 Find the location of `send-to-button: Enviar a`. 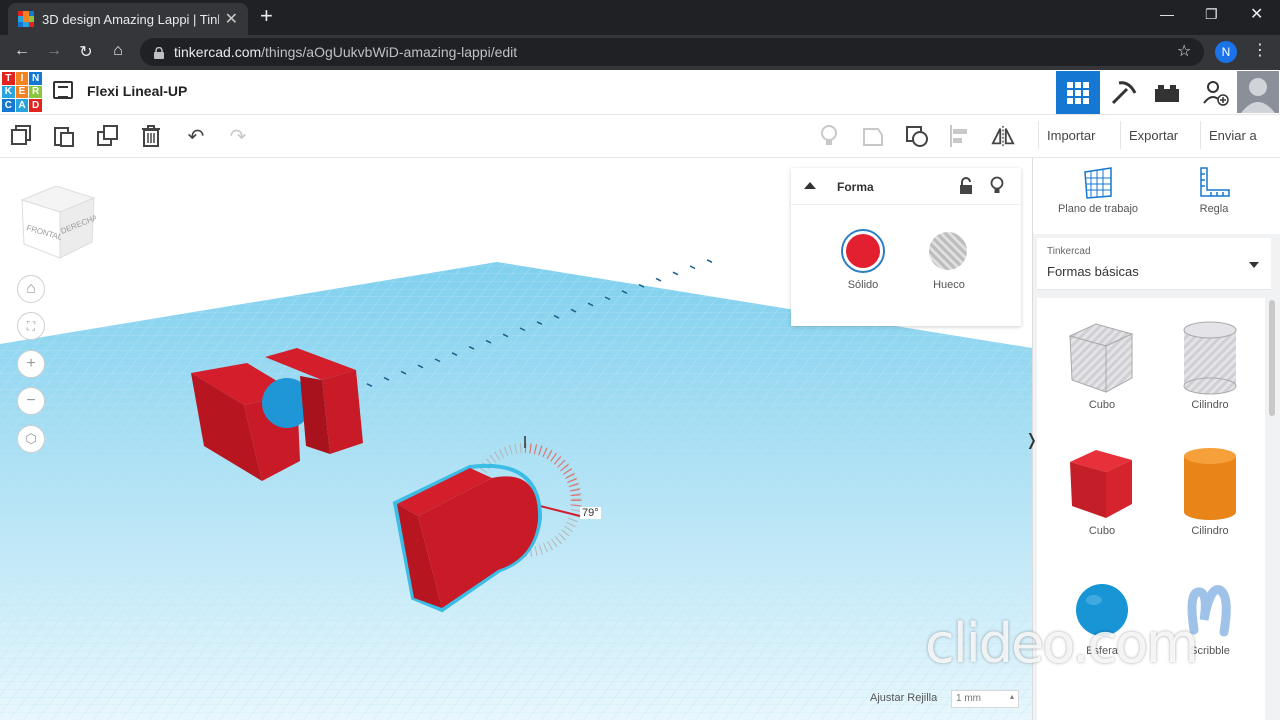

send-to-button: Enviar a is located at coordinates (1232, 135).